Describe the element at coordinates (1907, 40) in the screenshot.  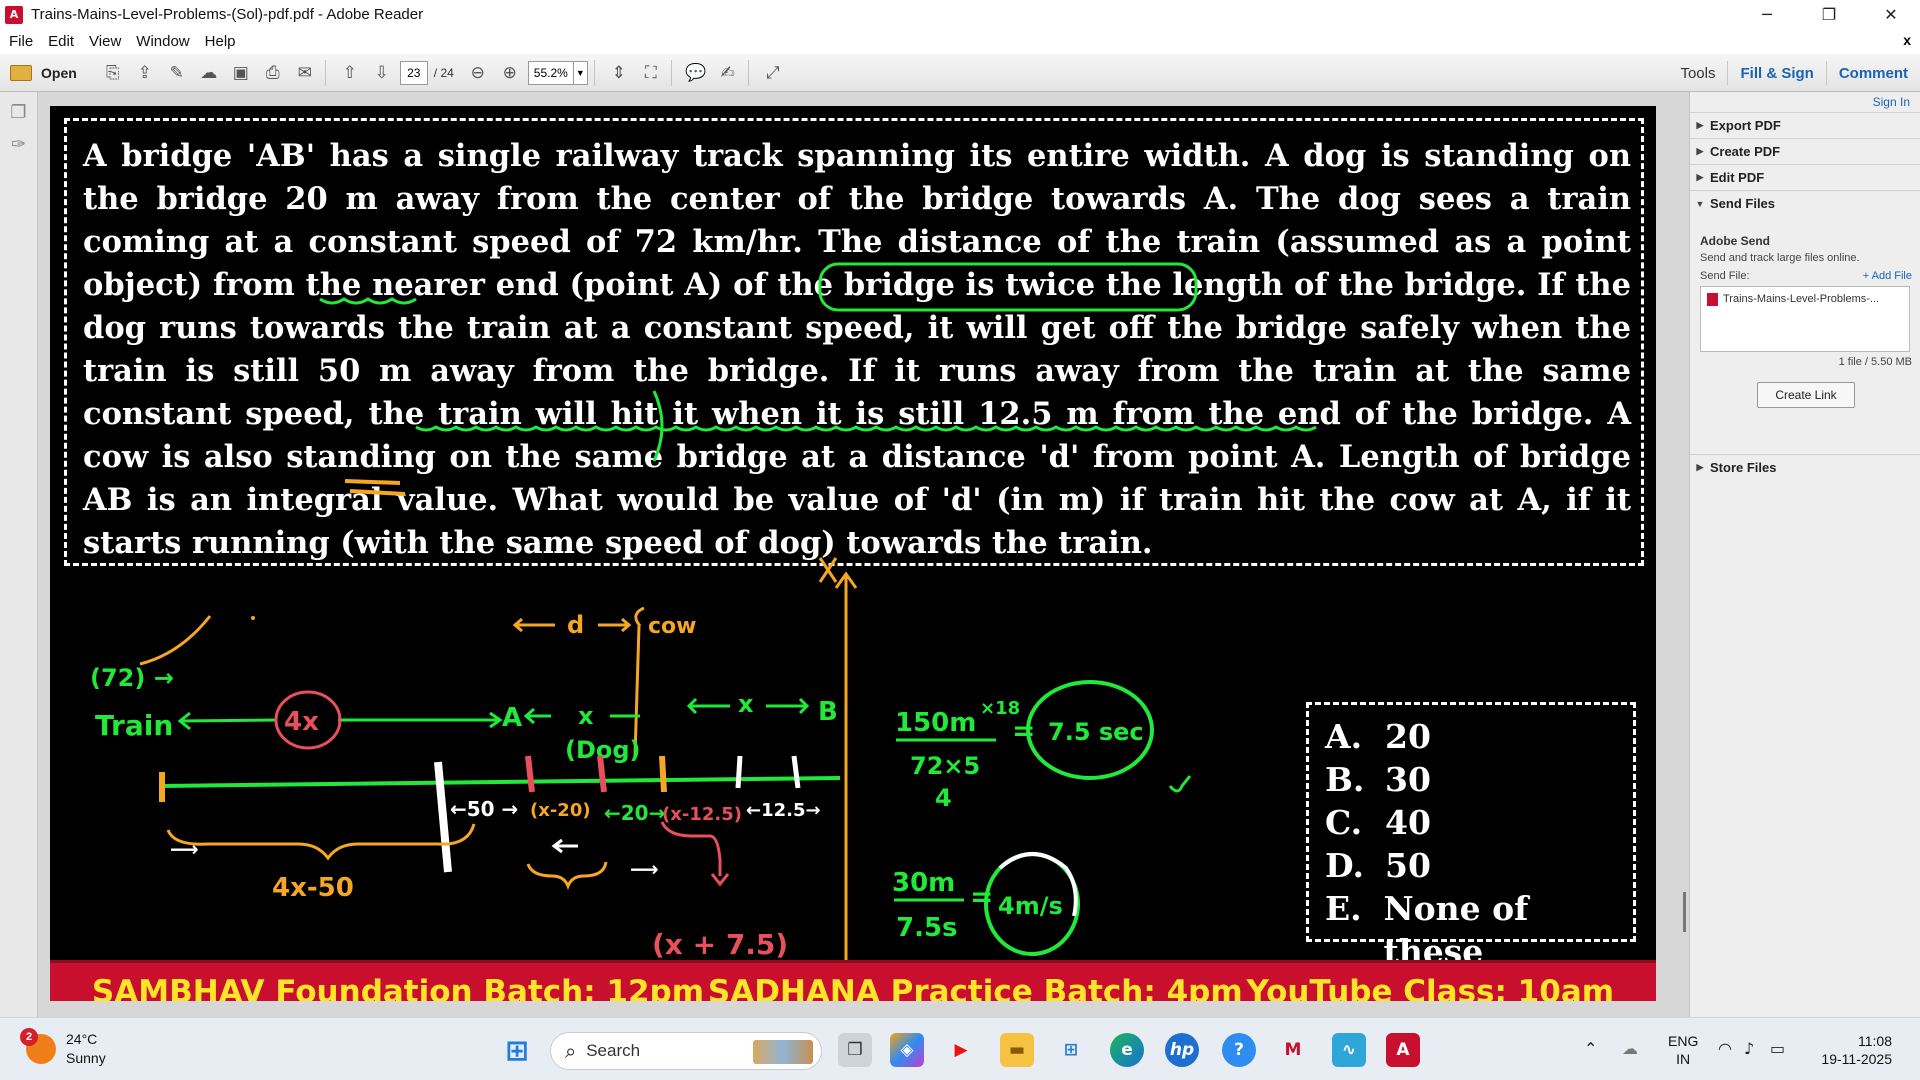
I see `close-document-button: x` at that location.